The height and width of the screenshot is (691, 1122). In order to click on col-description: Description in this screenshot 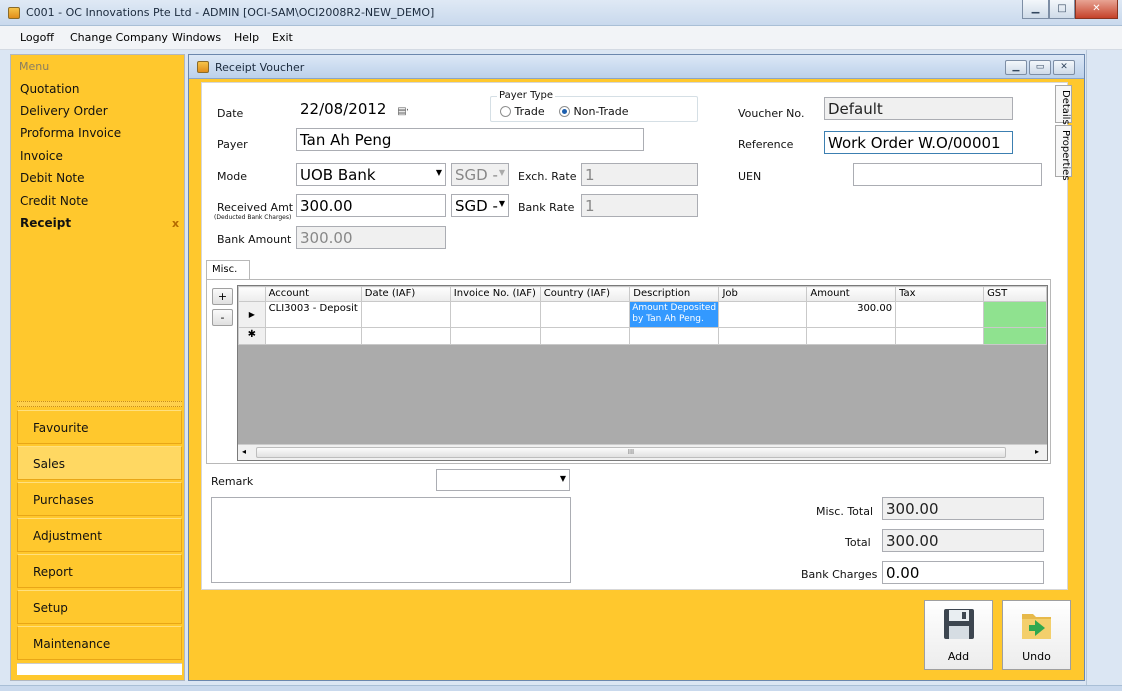, I will do `click(674, 294)`.